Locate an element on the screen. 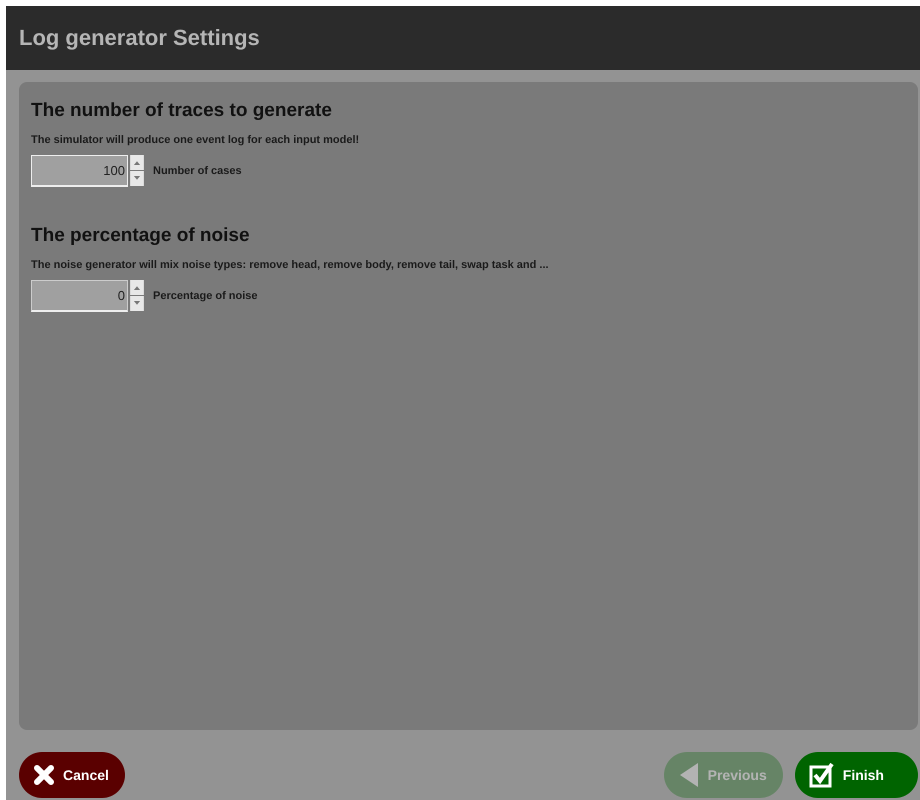  left-triangle-icon is located at coordinates (689, 775).